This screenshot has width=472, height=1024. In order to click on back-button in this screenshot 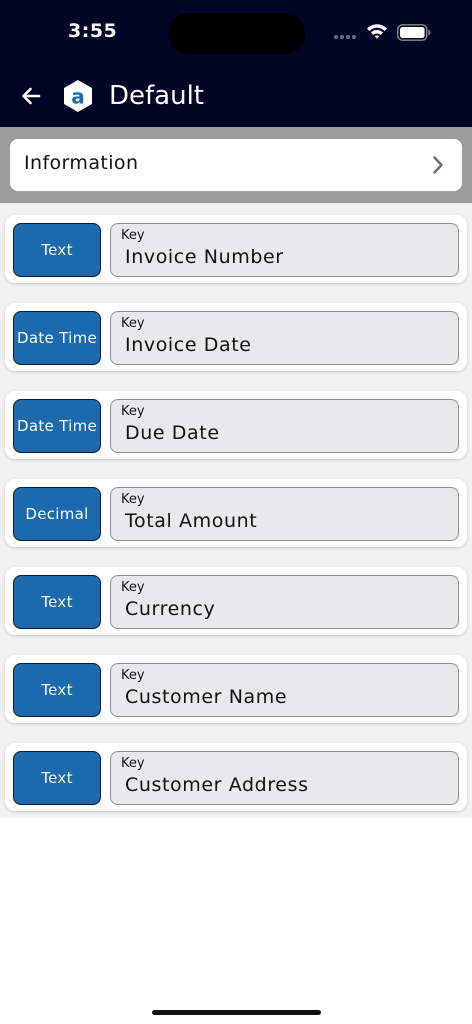, I will do `click(31, 96)`.